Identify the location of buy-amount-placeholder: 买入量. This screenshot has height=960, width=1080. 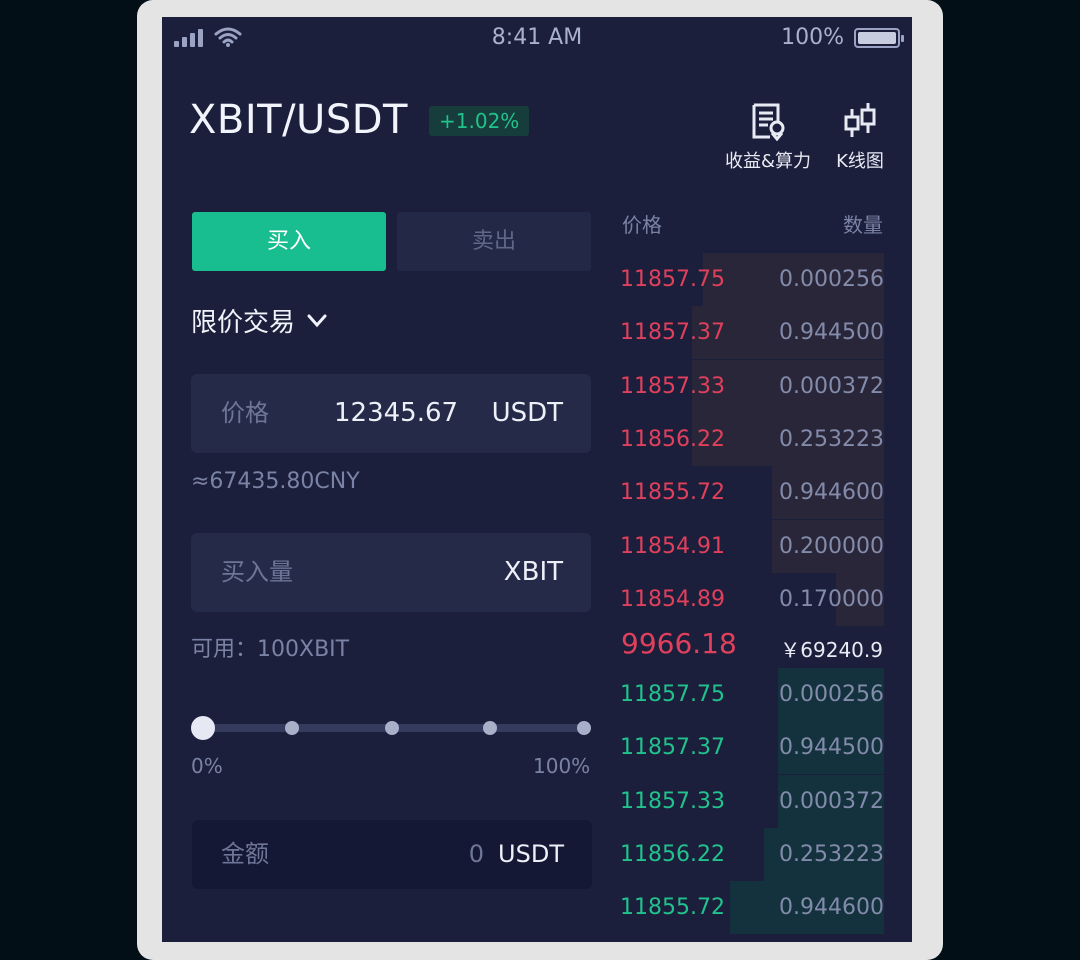
(257, 572).